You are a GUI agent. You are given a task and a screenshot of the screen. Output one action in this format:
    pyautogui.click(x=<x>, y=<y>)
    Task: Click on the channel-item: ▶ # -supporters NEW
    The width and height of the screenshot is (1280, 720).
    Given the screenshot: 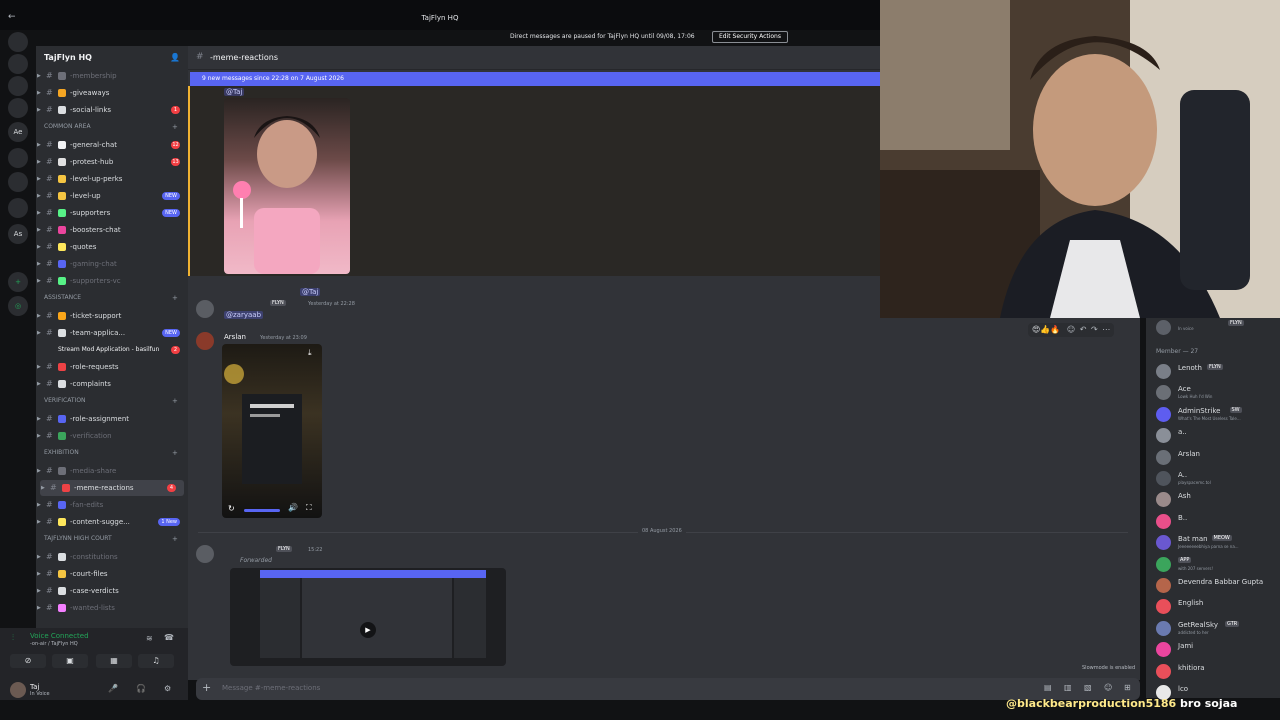 What is the action you would take?
    pyautogui.click(x=112, y=213)
    